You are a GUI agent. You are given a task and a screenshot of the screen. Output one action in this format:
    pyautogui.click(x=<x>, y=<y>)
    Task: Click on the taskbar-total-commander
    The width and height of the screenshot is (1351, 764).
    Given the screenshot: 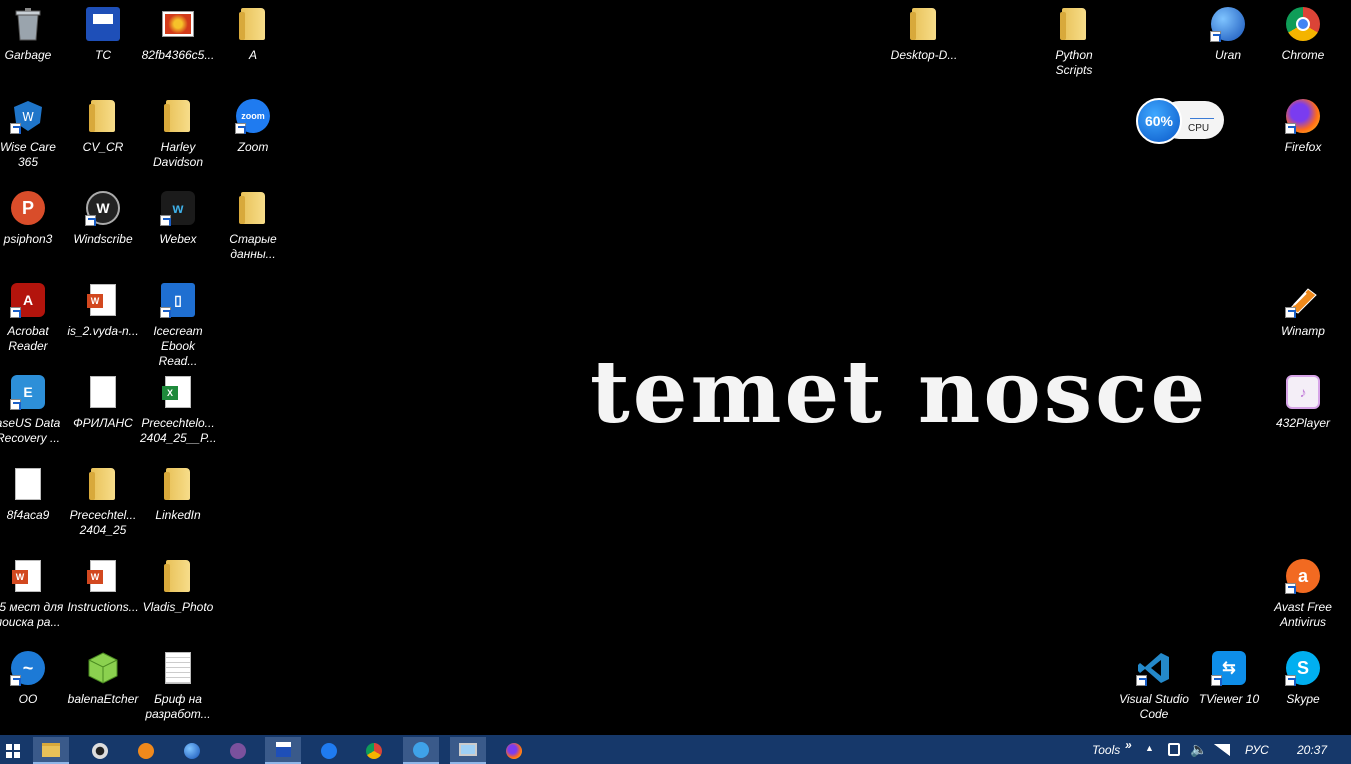 What is the action you would take?
    pyautogui.click(x=283, y=750)
    